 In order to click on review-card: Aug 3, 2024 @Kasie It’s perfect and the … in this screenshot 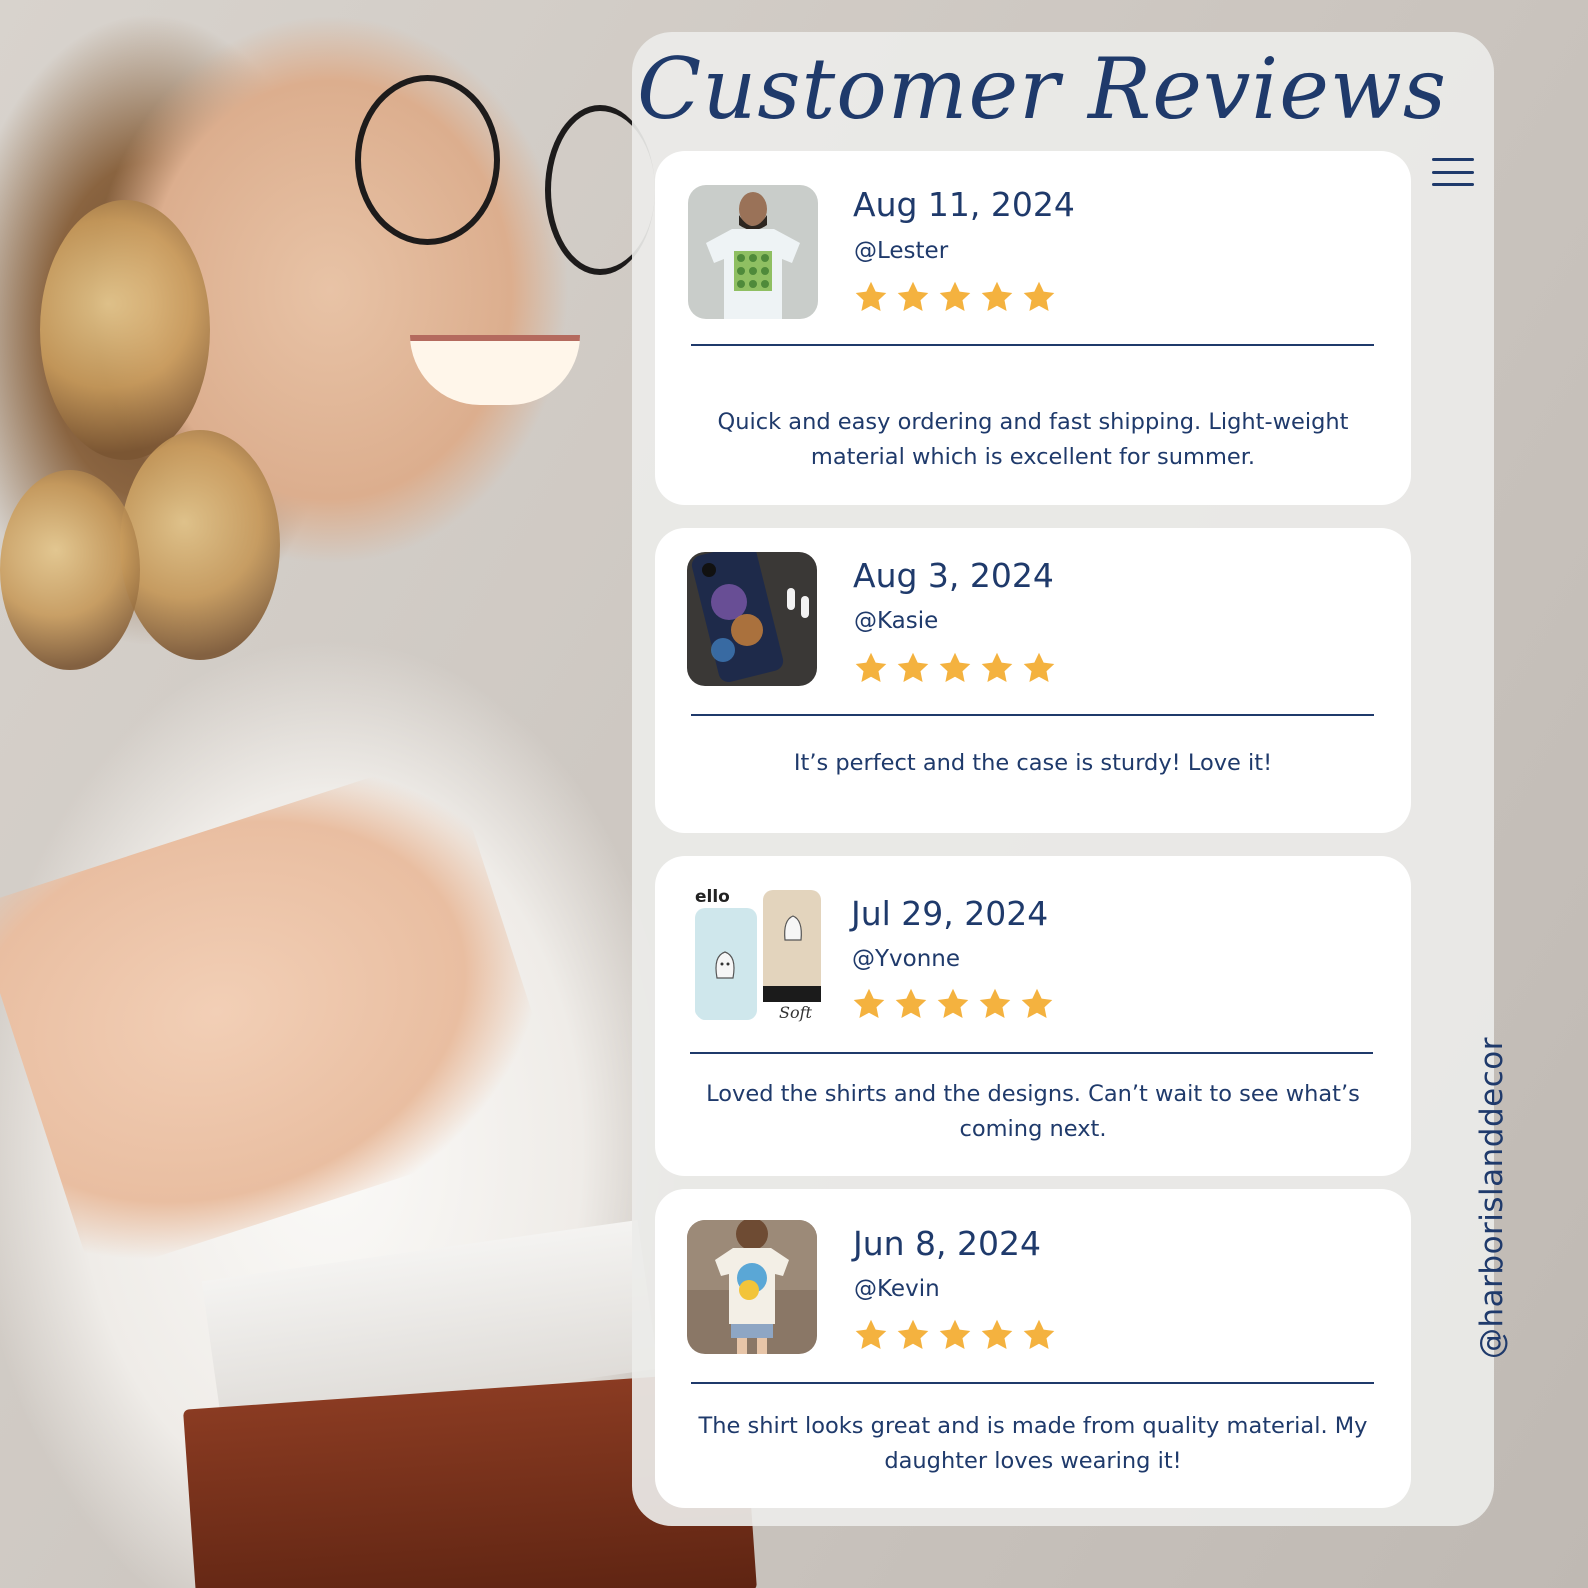, I will do `click(1033, 680)`.